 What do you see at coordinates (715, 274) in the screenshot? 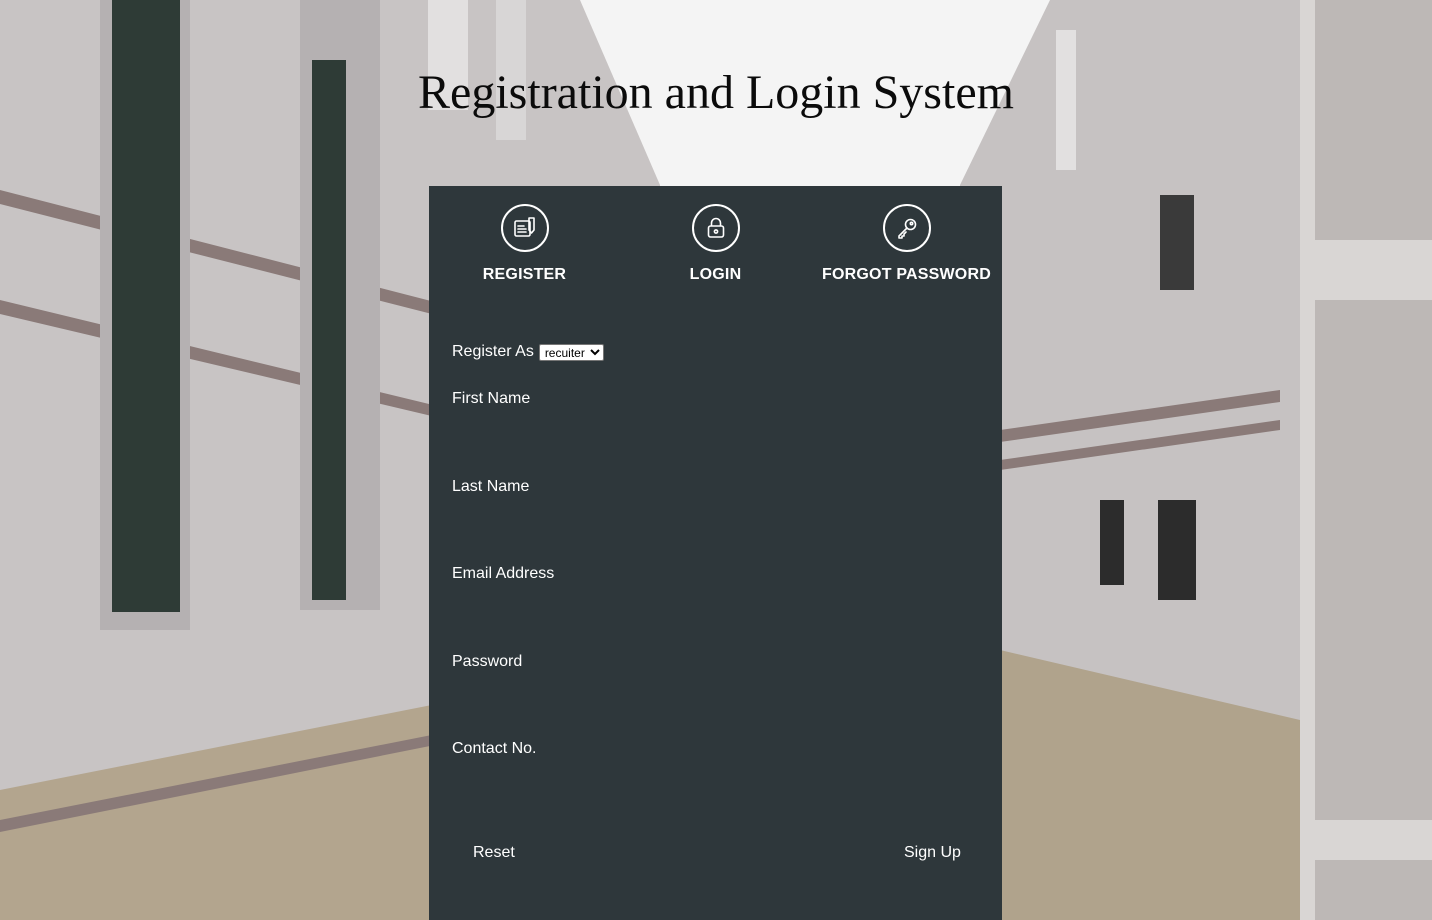
I see `tab-login-label: LOGIN` at bounding box center [715, 274].